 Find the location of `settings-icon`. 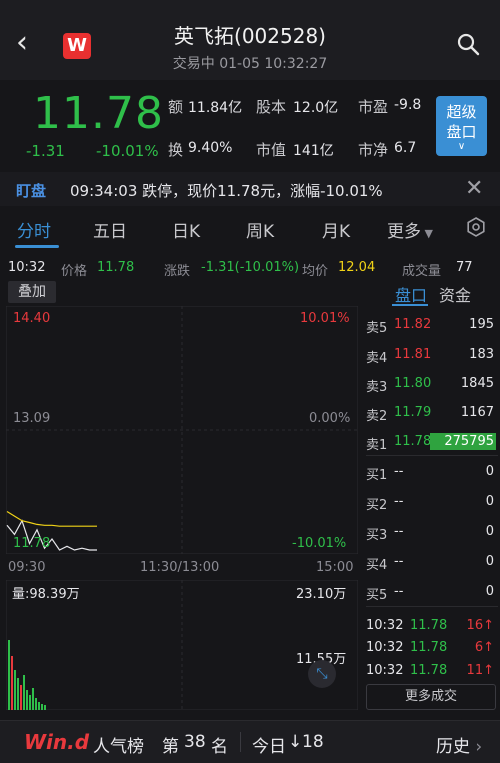

settings-icon is located at coordinates (476, 227).